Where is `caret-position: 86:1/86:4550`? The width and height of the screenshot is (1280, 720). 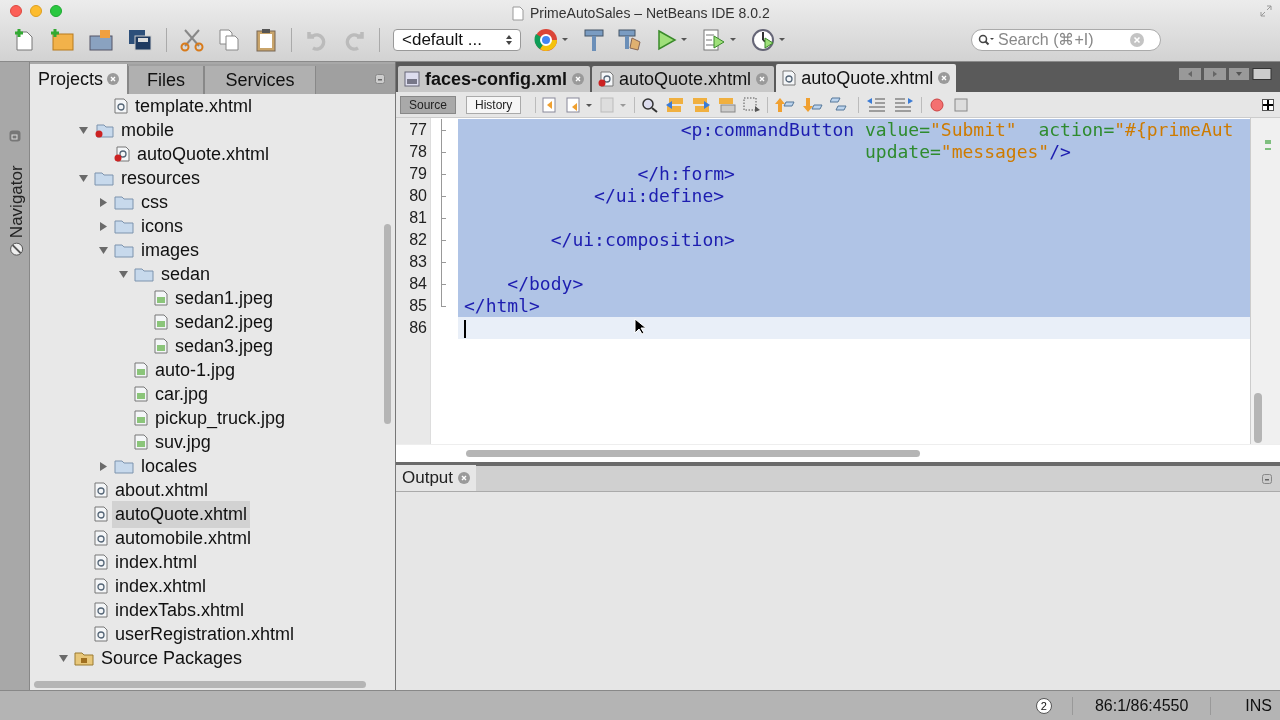 caret-position: 86:1/86:4550 is located at coordinates (1141, 705).